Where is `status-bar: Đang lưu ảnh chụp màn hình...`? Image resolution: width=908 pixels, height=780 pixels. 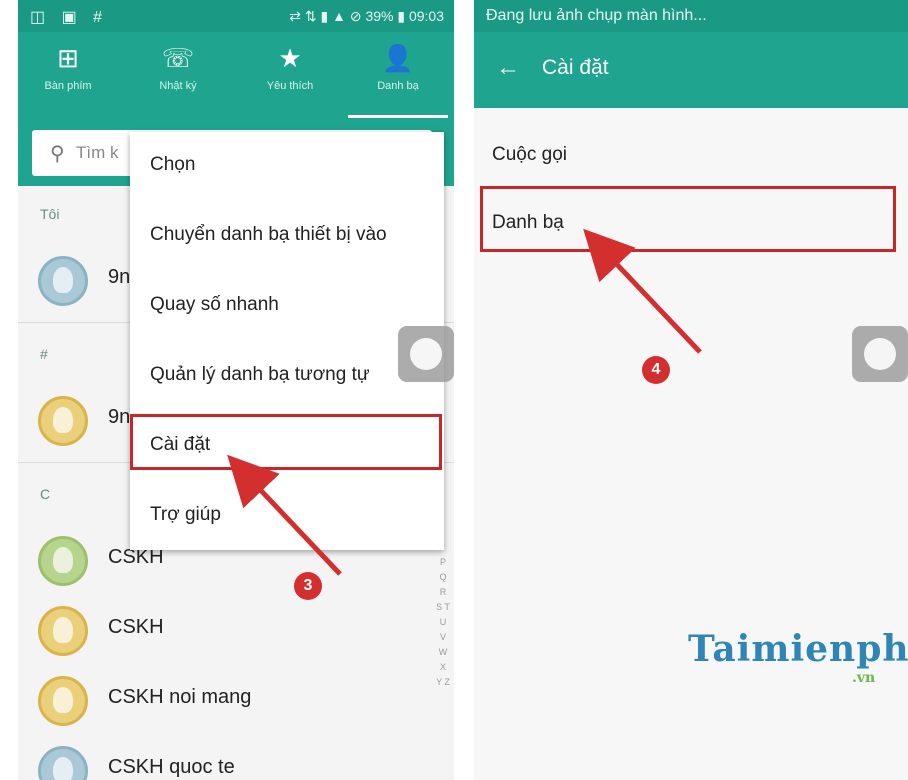
status-bar: Đang lưu ảnh chụp màn hình... is located at coordinates (691, 16).